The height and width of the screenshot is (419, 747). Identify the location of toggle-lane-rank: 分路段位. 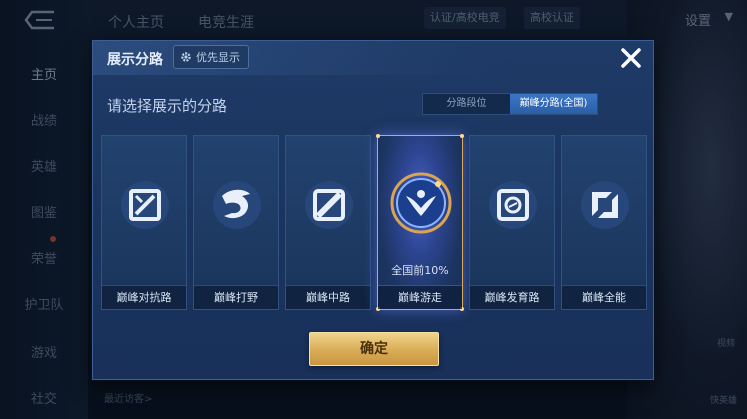
(466, 104).